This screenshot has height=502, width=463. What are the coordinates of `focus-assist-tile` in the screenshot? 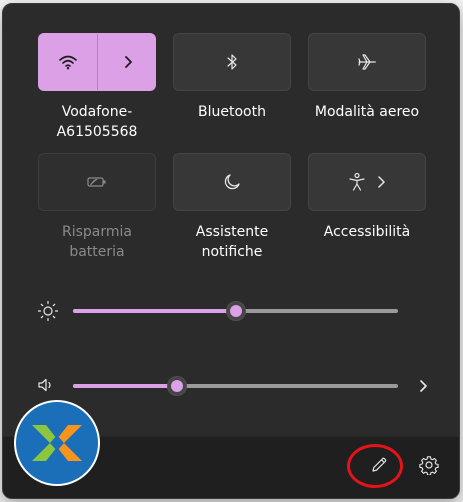 It's located at (232, 182).